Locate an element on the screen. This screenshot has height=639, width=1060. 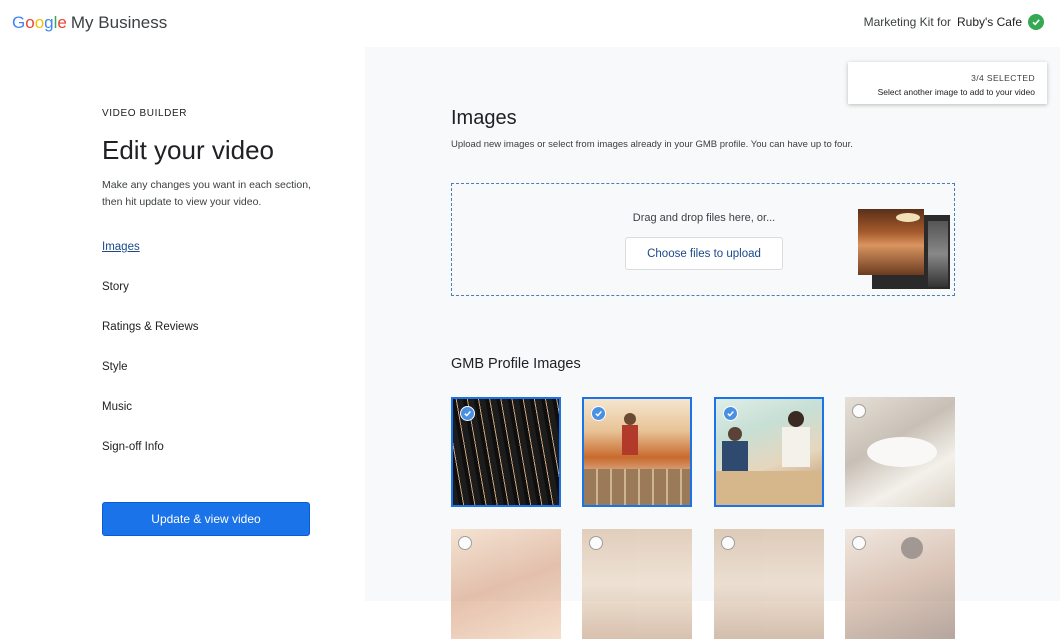
nav-item-sign-off-info: Sign-off Info is located at coordinates (150, 461).